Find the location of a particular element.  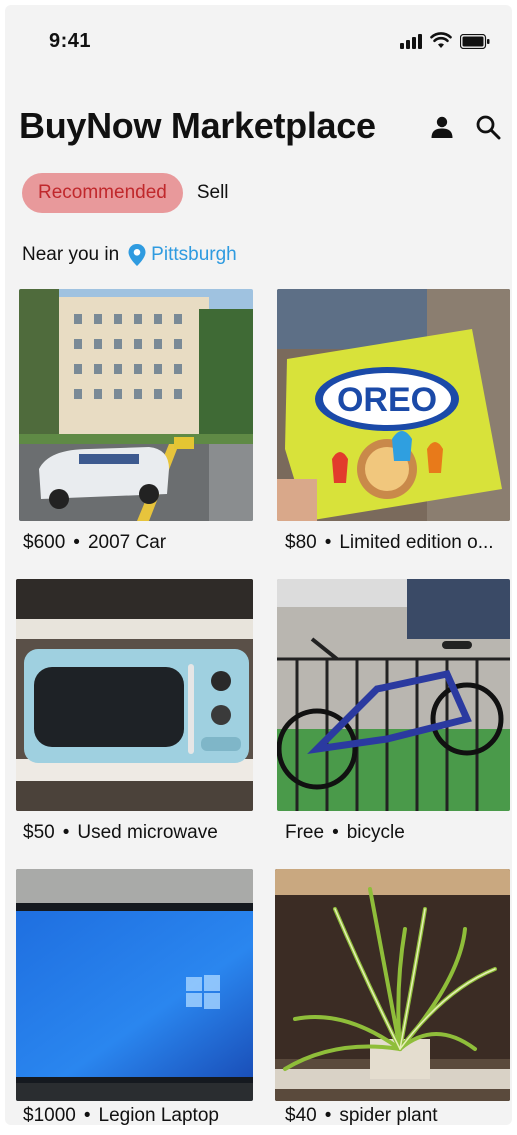

listing-image-bicycle is located at coordinates (393, 695).